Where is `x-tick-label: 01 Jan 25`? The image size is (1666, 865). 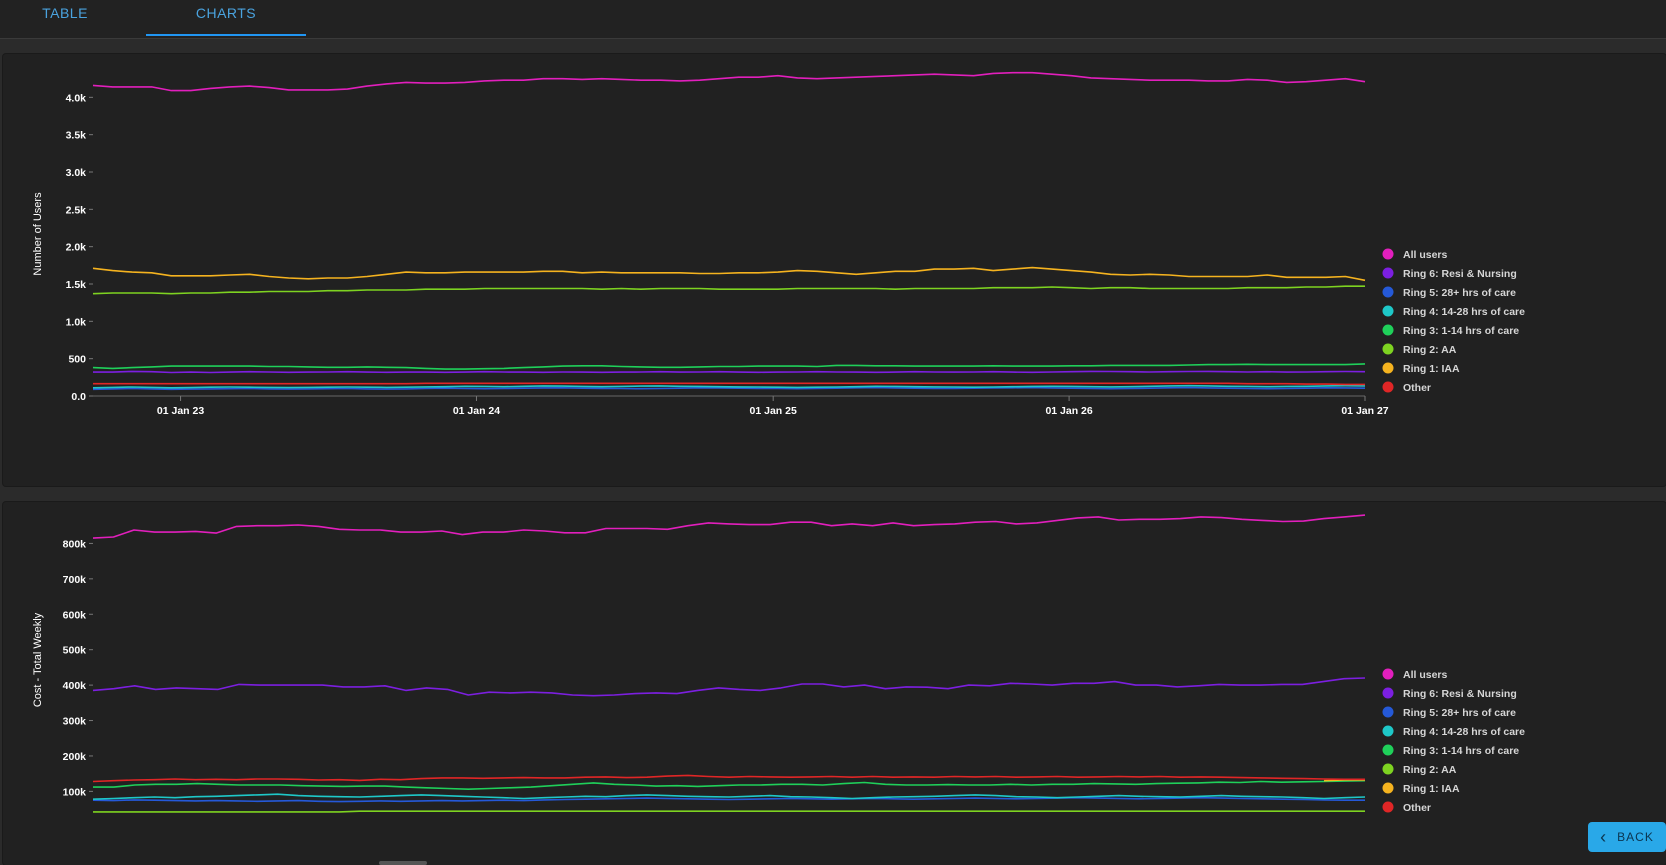
x-tick-label: 01 Jan 25 is located at coordinates (773, 411).